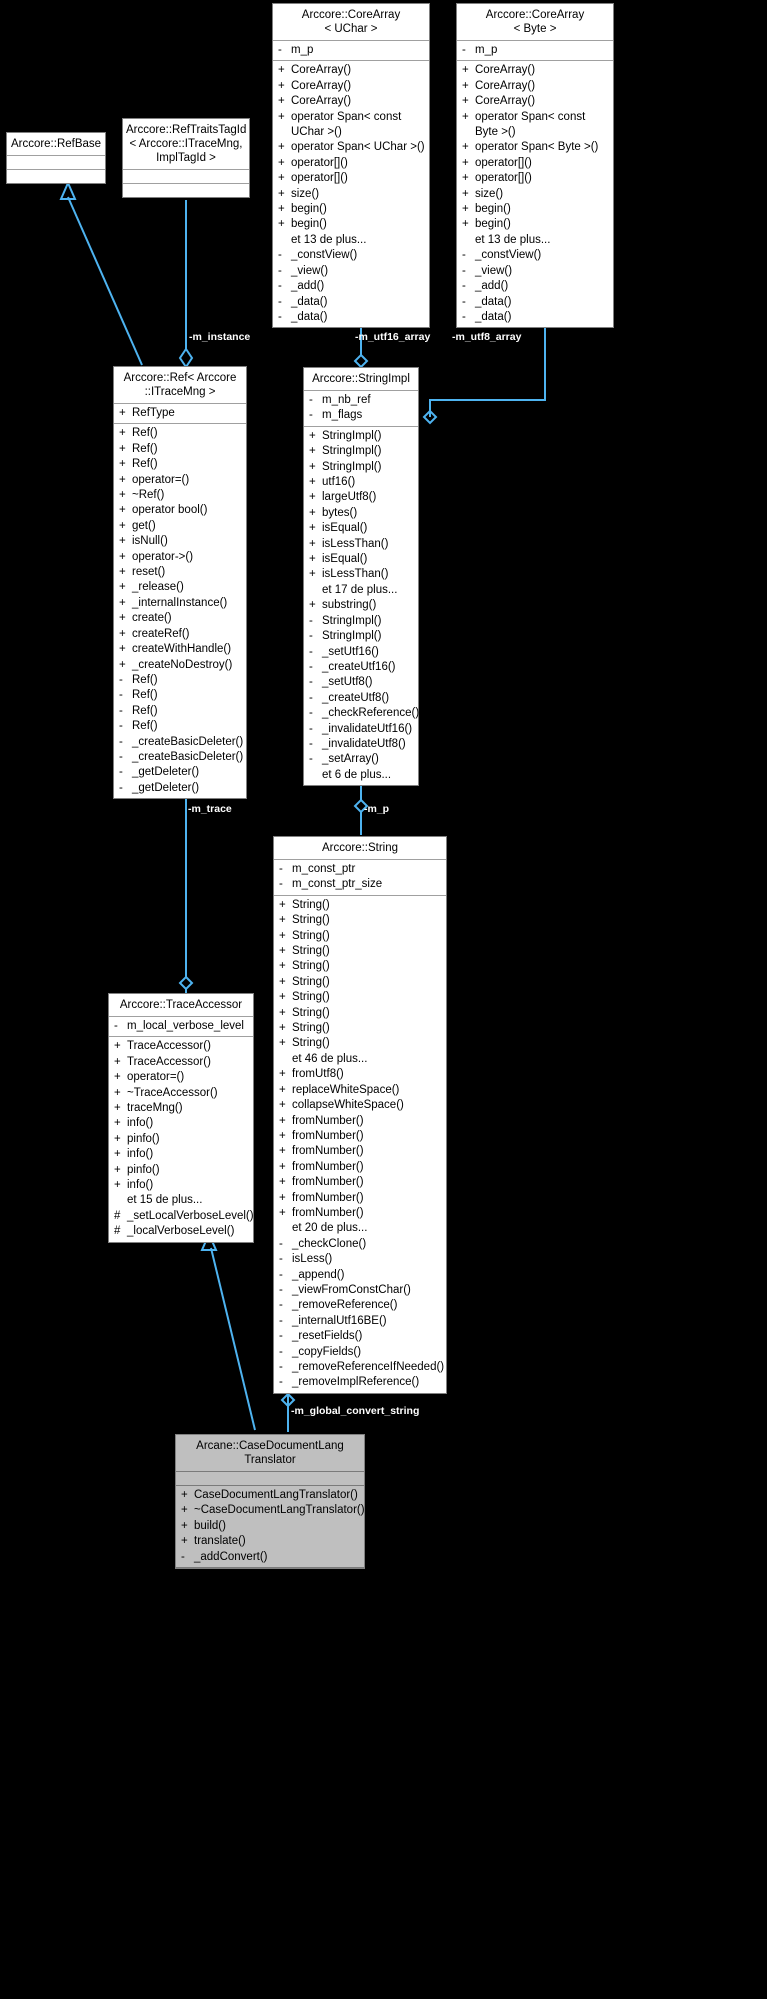  Describe the element at coordinates (361, 759) in the screenshot. I see `class-member-row: - _setArray()` at that location.